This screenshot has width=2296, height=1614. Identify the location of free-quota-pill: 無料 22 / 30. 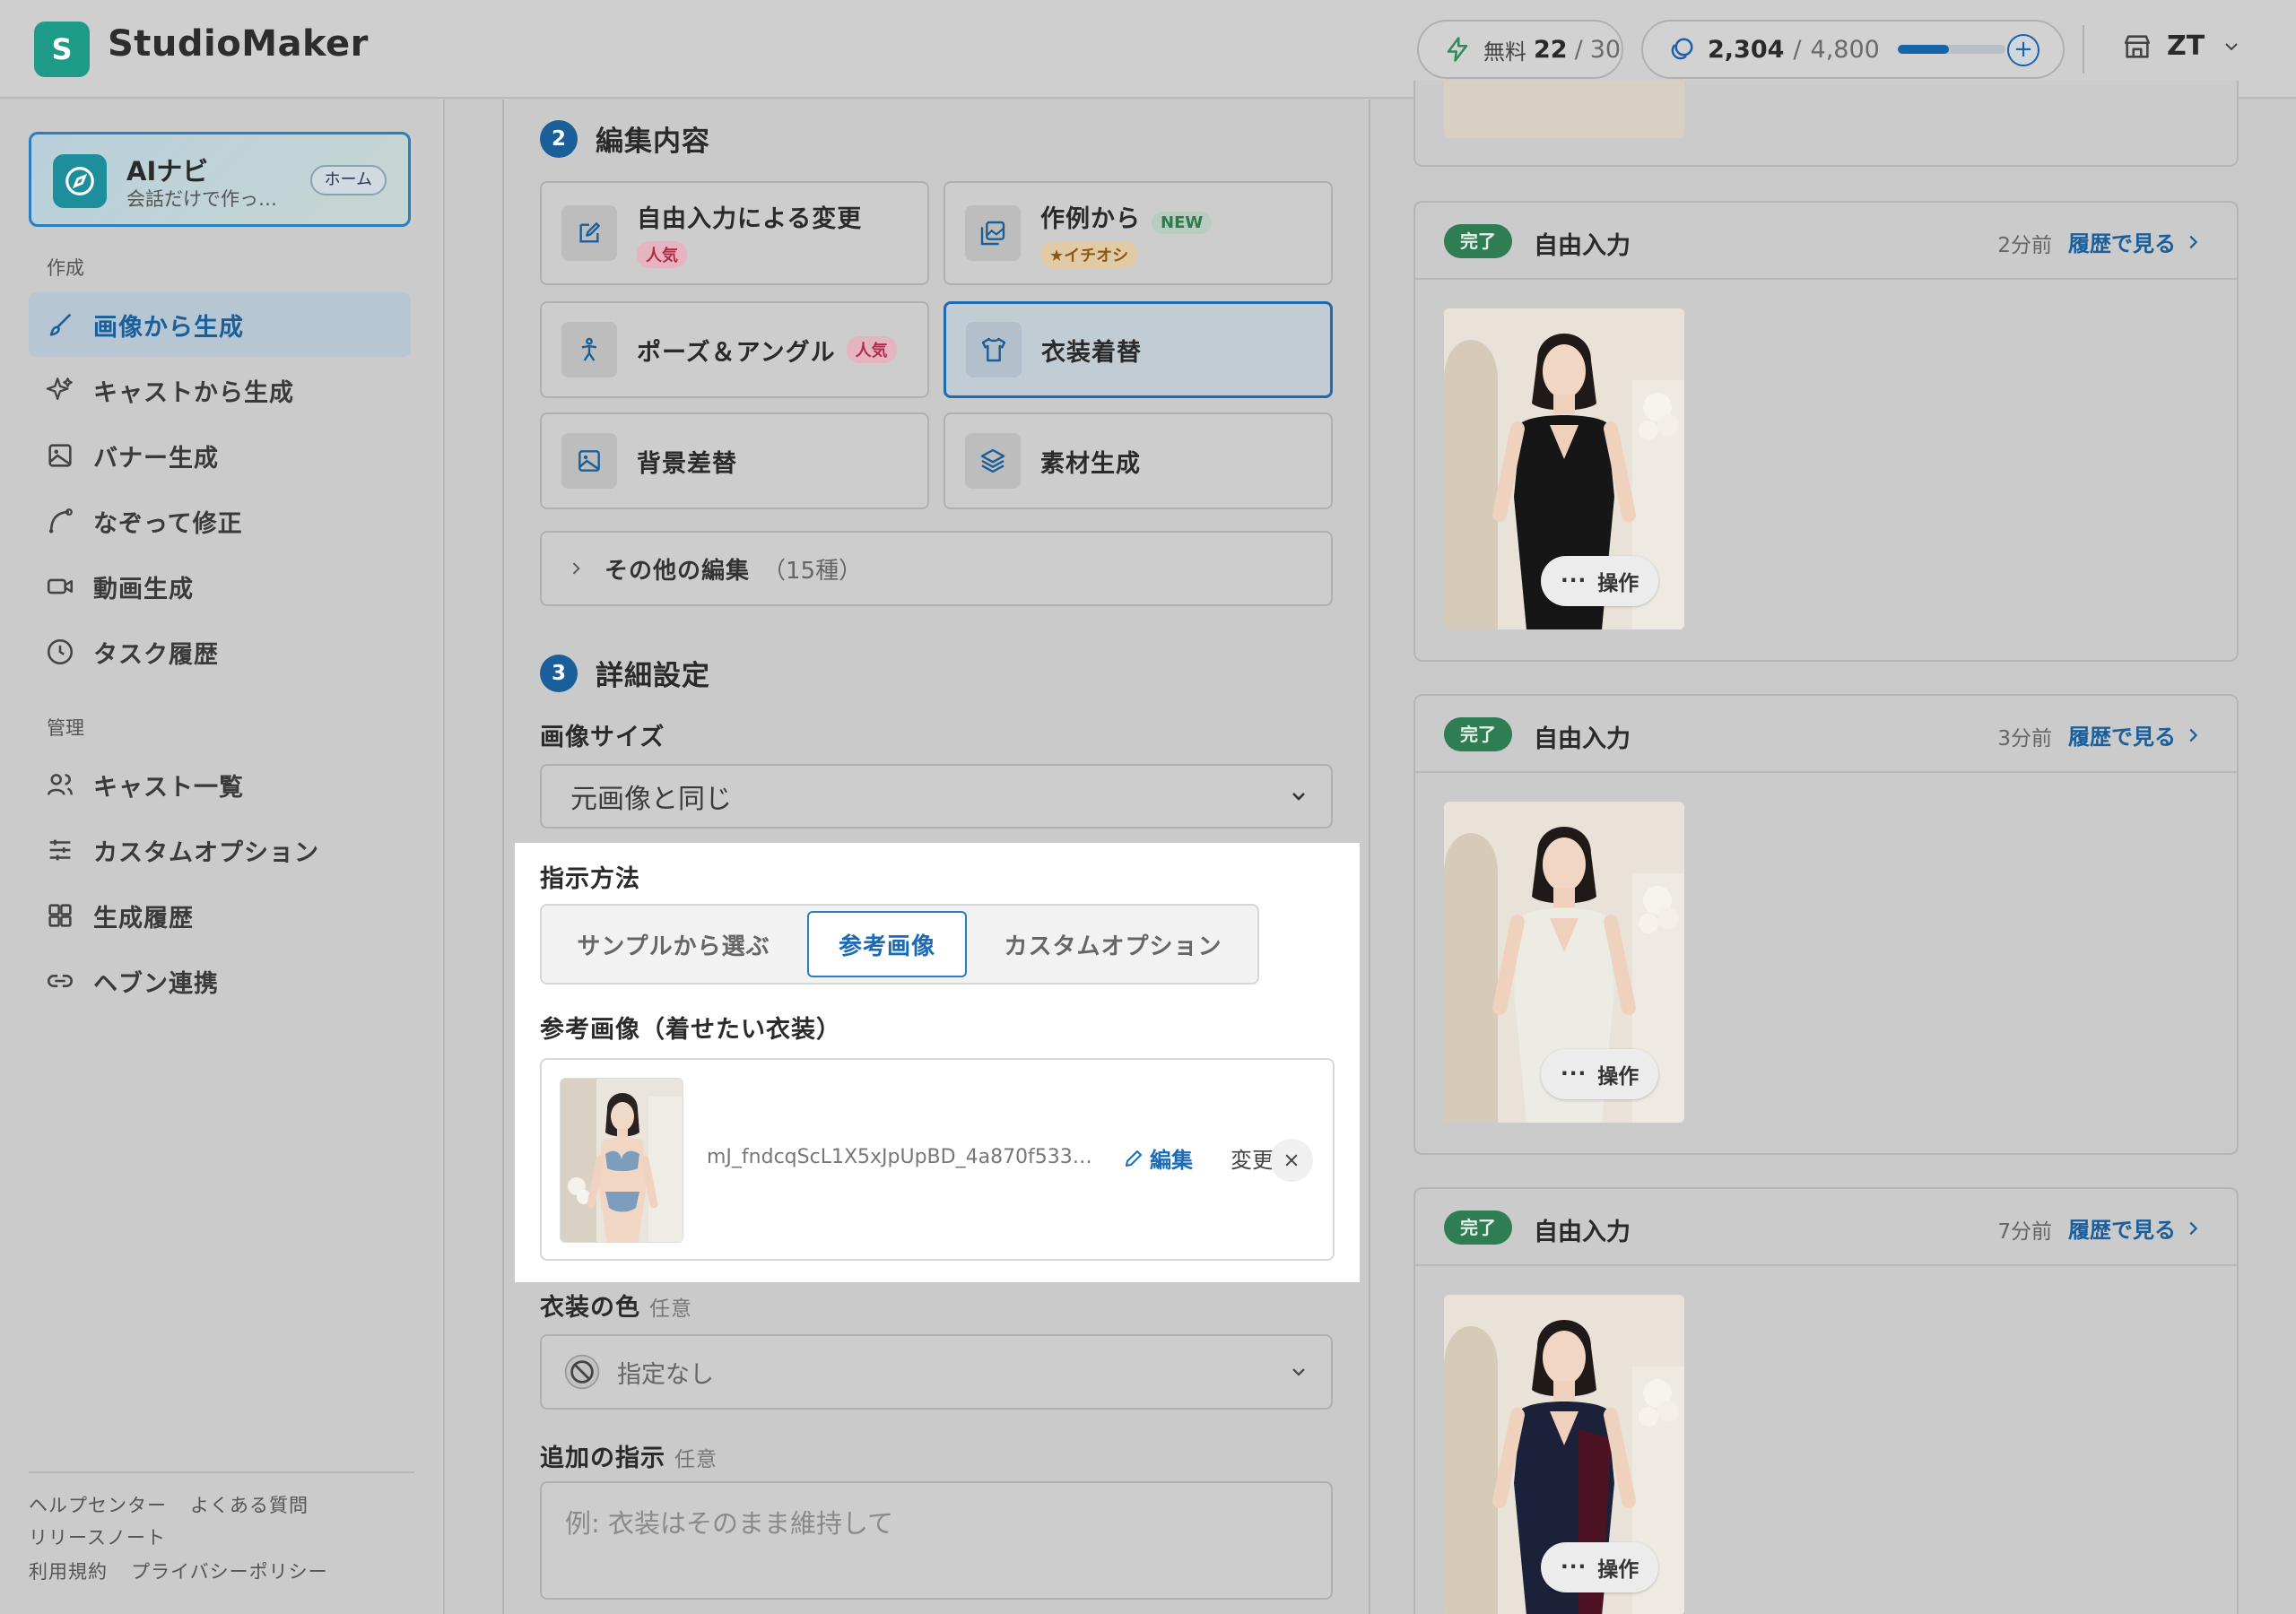
(1520, 49).